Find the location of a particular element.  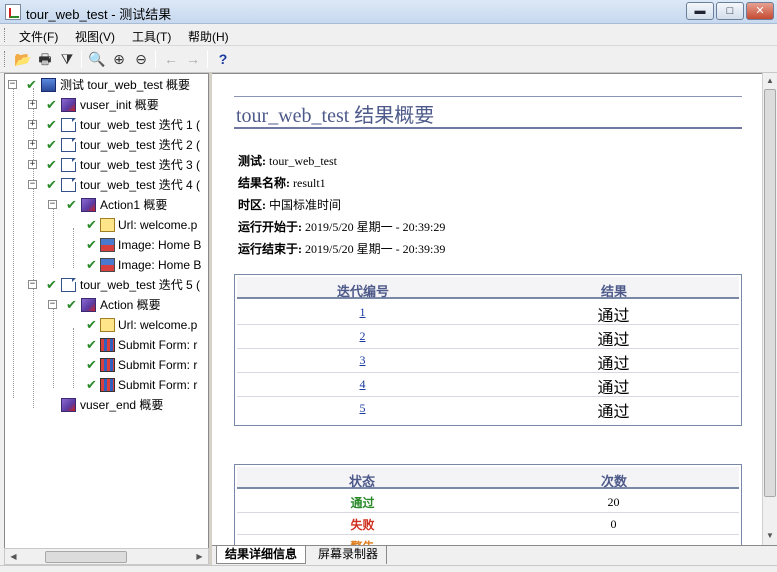

tree-node-label: Url: welcome.p is located at coordinates (158, 325).